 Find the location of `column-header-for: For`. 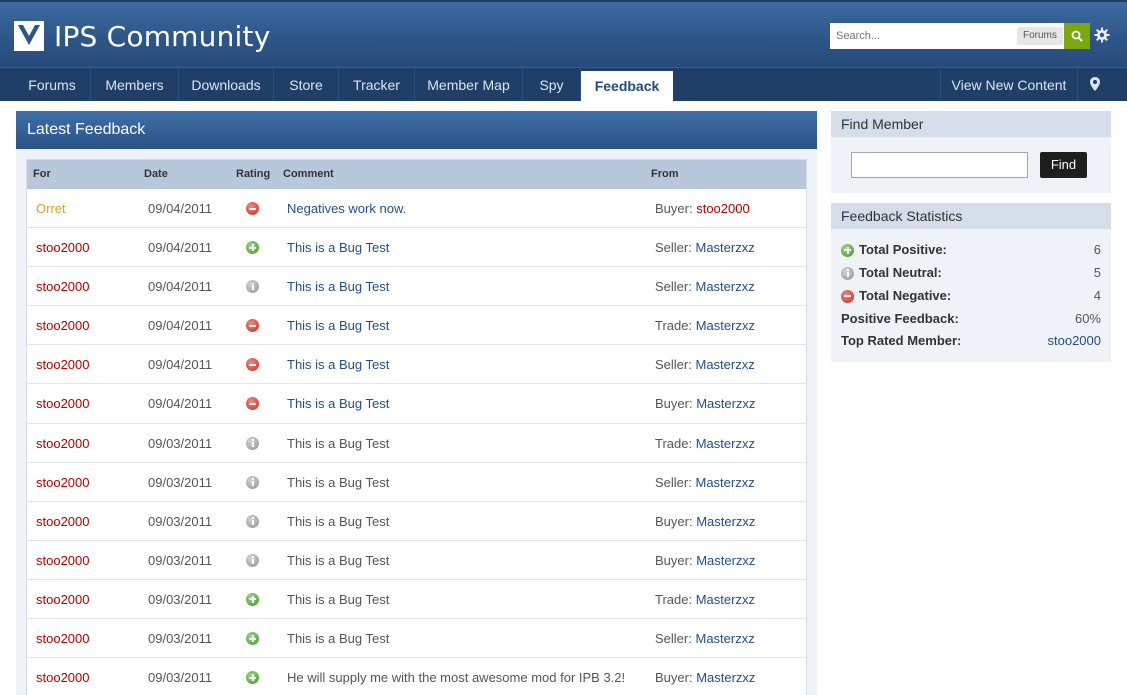

column-header-for: For is located at coordinates (42, 174).